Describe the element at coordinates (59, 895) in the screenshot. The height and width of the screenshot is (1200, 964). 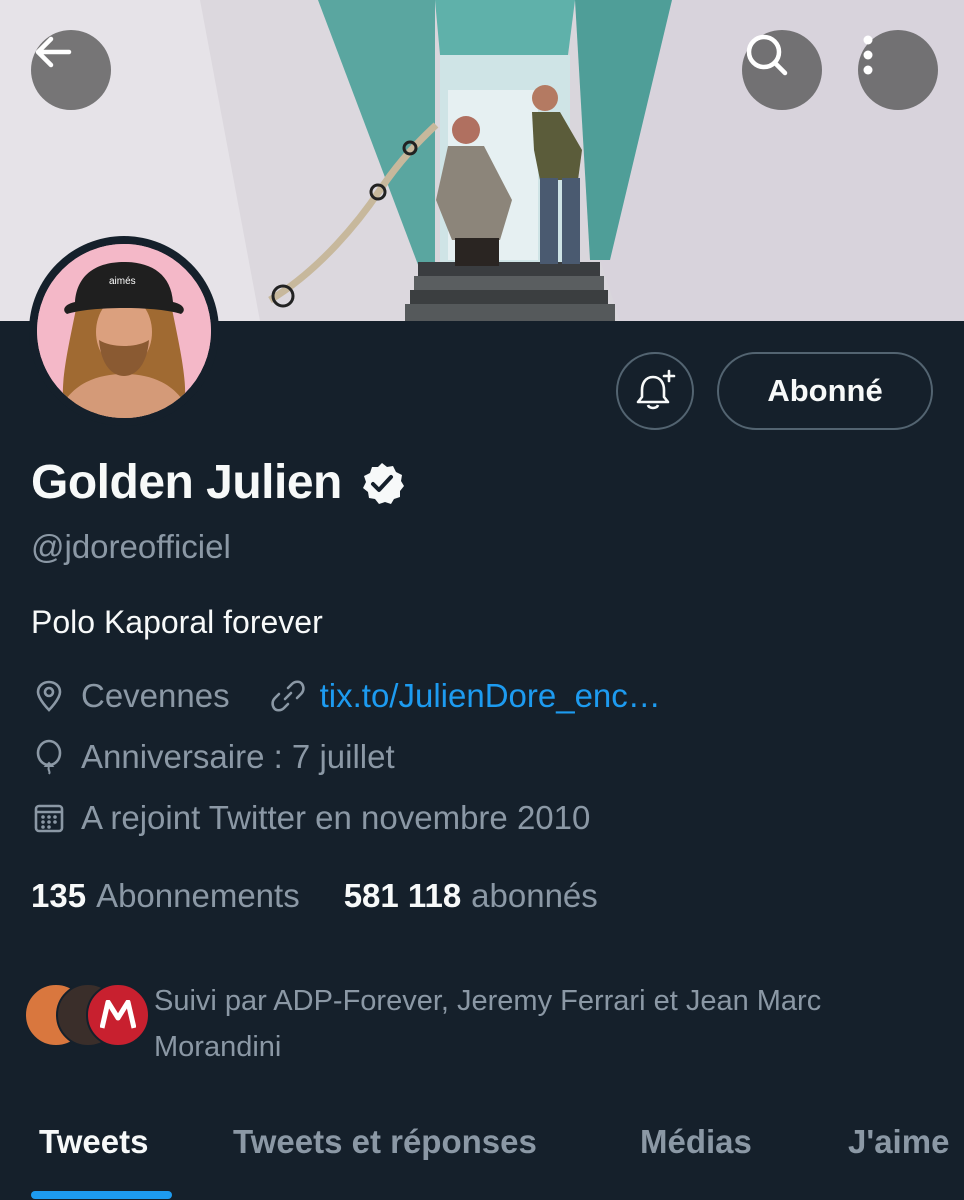
I see `following-count: 135` at that location.